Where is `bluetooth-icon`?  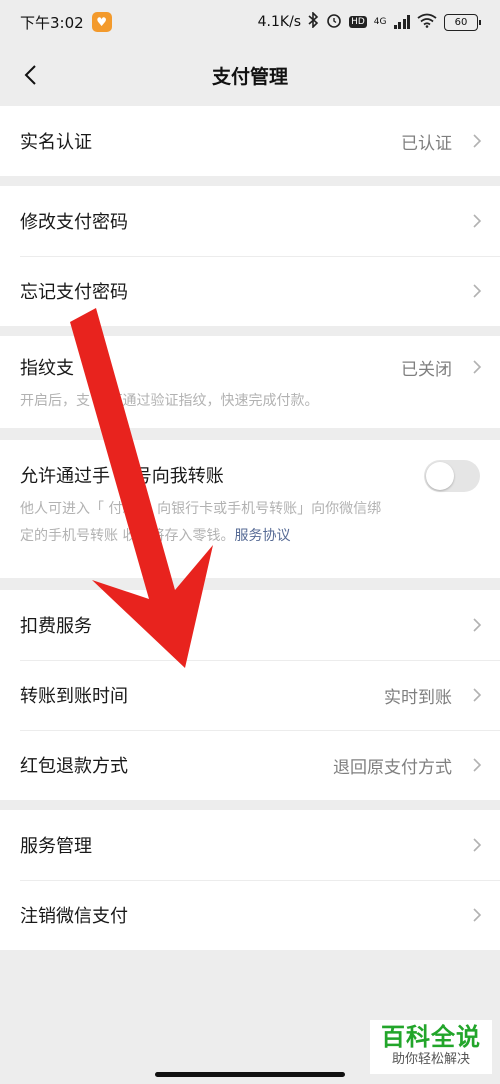 bluetooth-icon is located at coordinates (313, 21).